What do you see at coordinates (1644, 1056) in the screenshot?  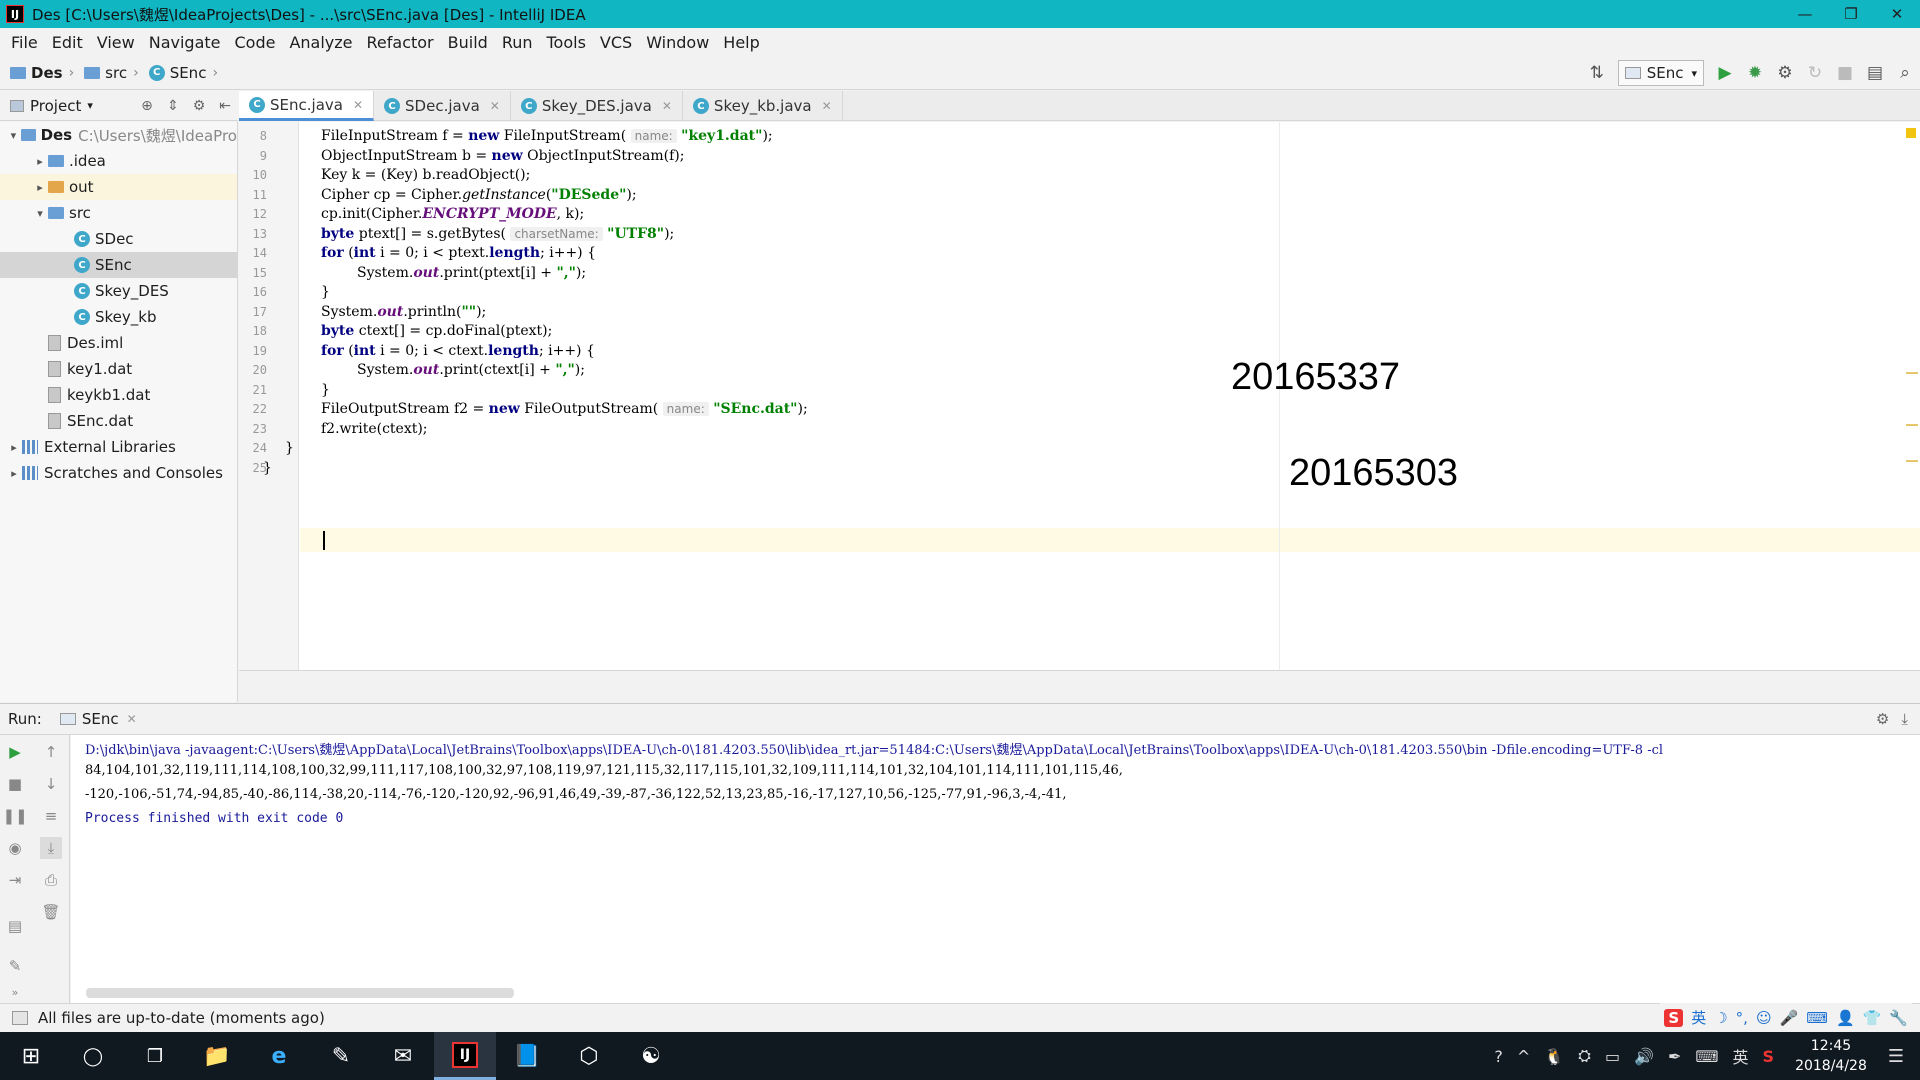 I see `volume-icon: 🔊` at bounding box center [1644, 1056].